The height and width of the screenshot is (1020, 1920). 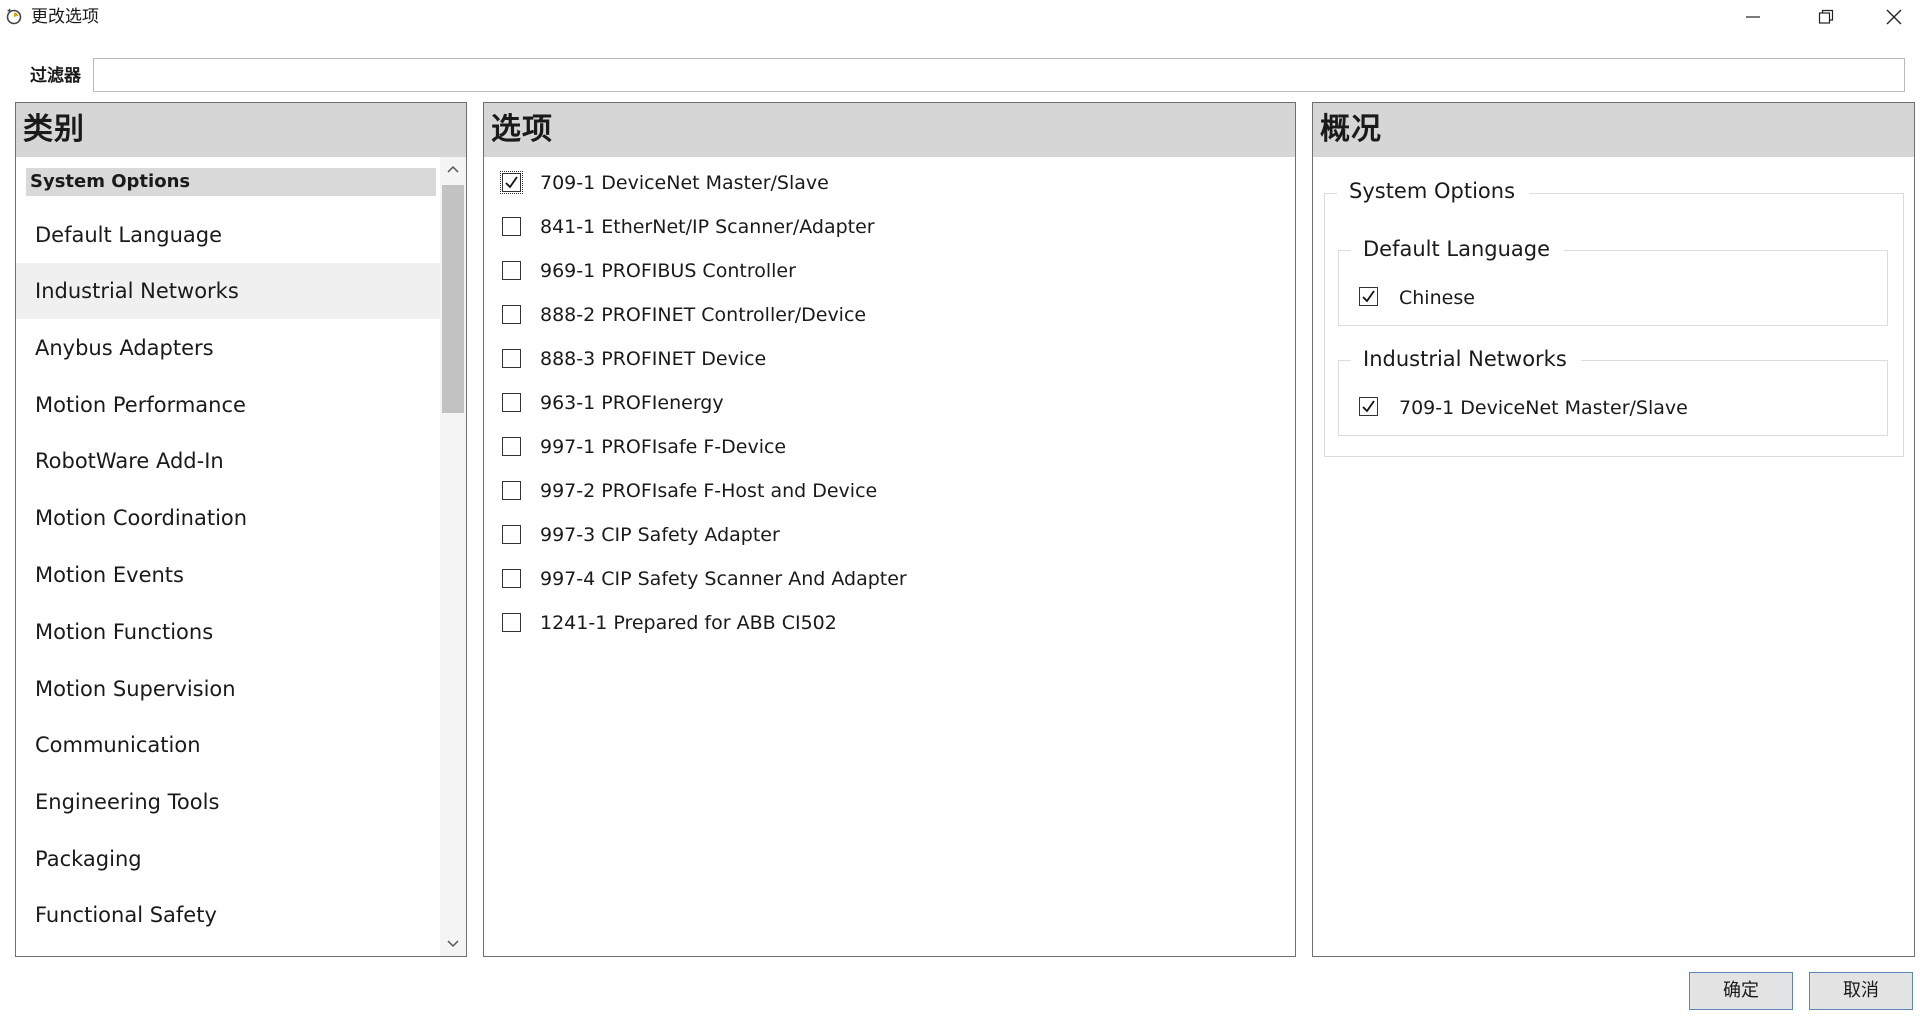 What do you see at coordinates (684, 183) in the screenshot?
I see `option-label: 709-1 DeviceNet Master/Slave` at bounding box center [684, 183].